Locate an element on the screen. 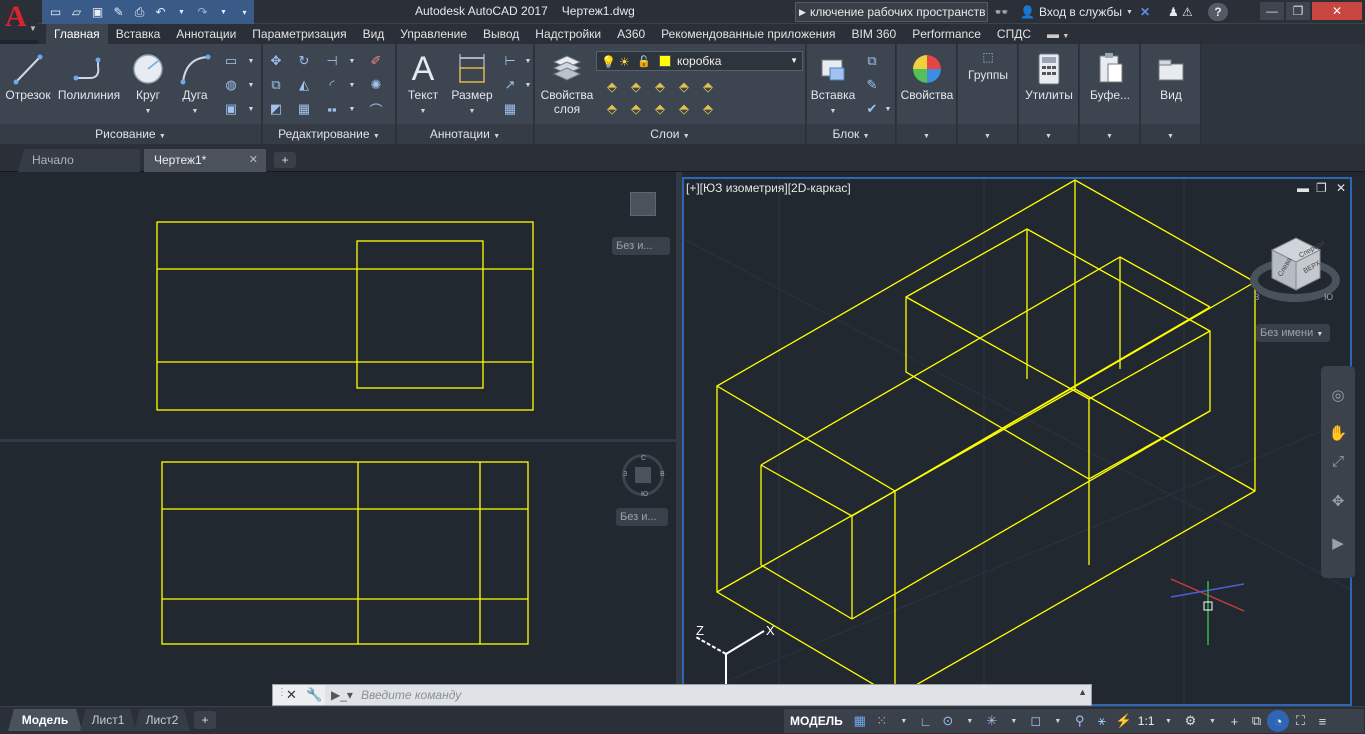 This screenshot has height=734, width=1365. close-button: ✕ is located at coordinates (1337, 11).